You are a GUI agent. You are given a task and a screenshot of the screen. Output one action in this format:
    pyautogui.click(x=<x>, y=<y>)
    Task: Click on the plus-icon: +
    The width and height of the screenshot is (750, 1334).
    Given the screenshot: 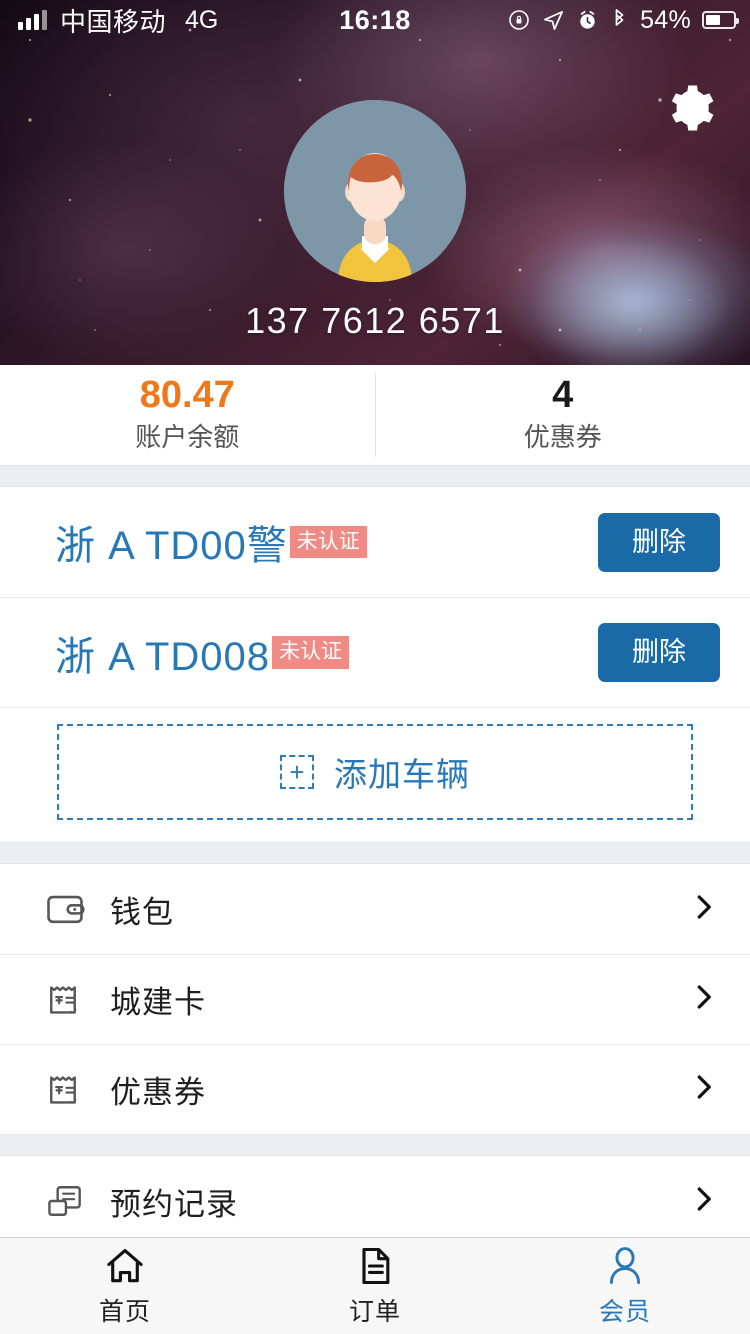 What is the action you would take?
    pyautogui.click(x=297, y=772)
    